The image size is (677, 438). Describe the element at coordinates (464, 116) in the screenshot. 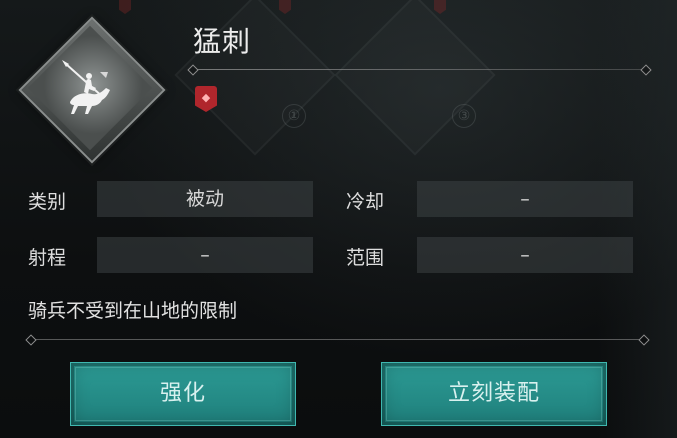

I see `background-slot-number: ③` at that location.